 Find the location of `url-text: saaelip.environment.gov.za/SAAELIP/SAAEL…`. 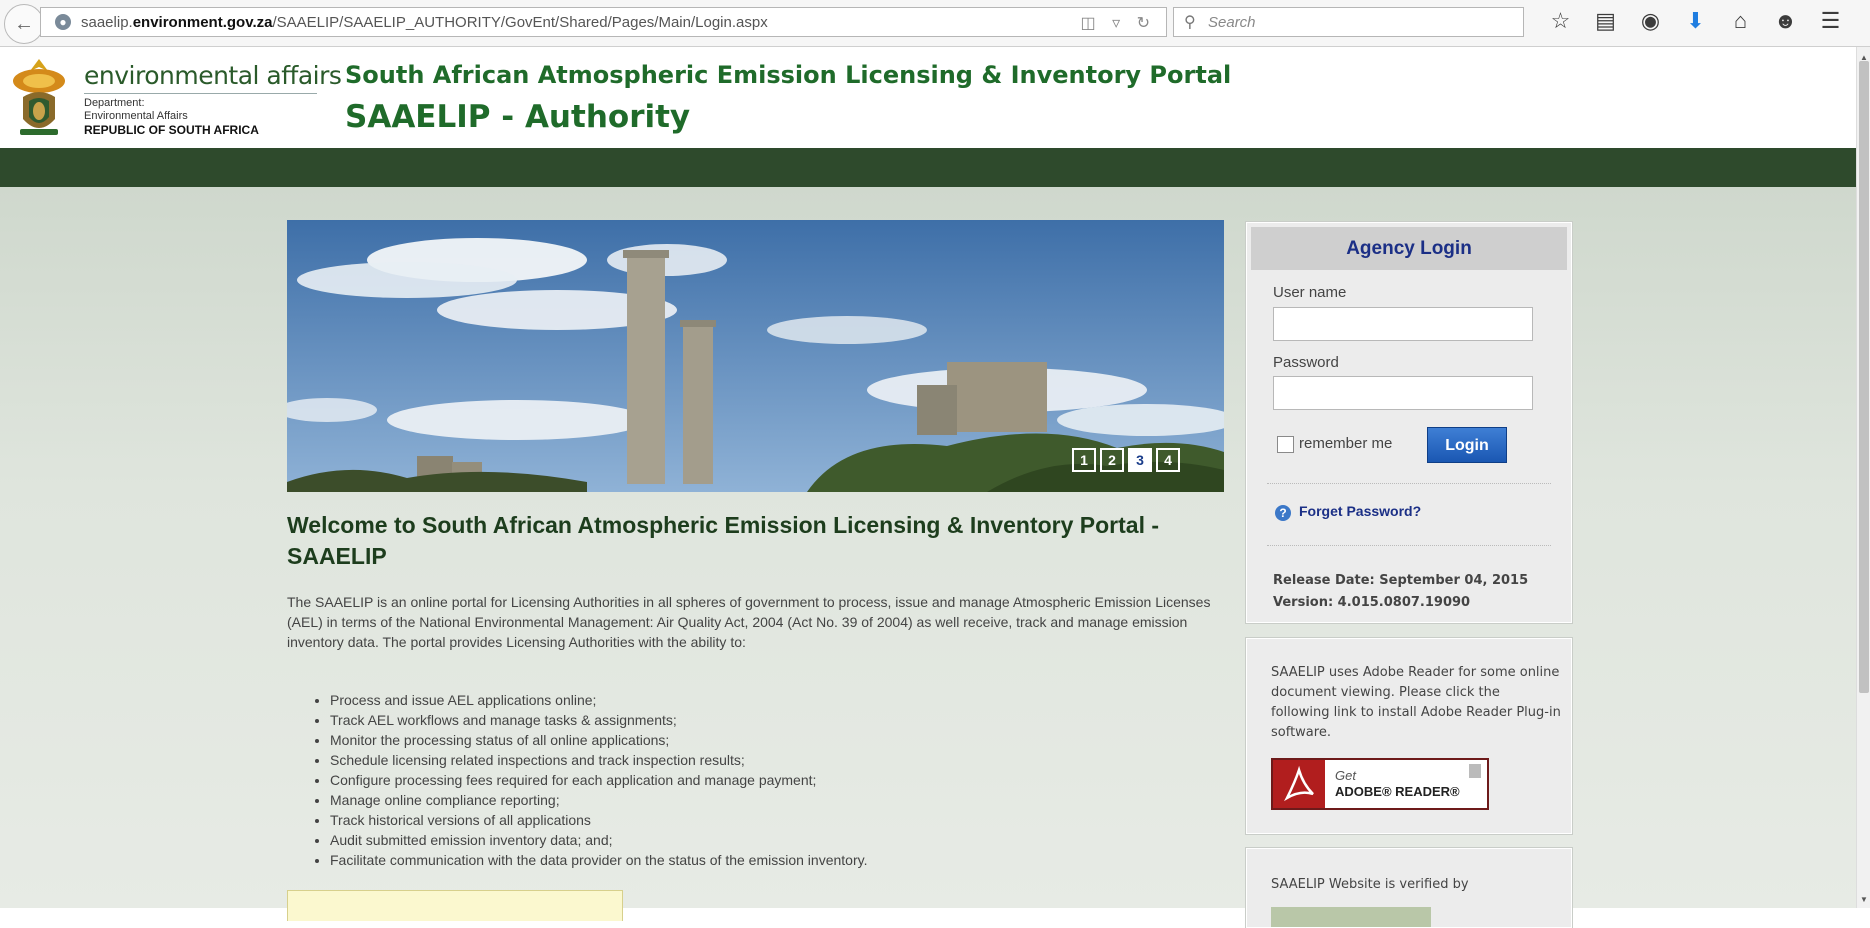

url-text: saaelip.environment.gov.za/SAAELIP/SAAEL… is located at coordinates (424, 22).